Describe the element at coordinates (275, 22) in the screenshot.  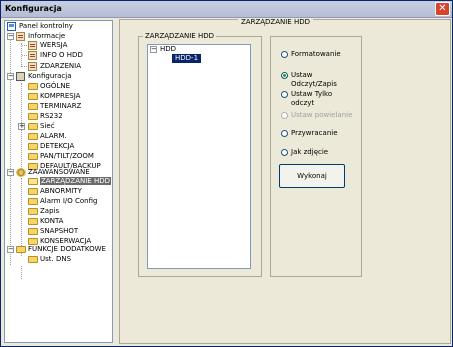
I see `main-panel-title: ZARZĄDZANIE HDD` at that location.